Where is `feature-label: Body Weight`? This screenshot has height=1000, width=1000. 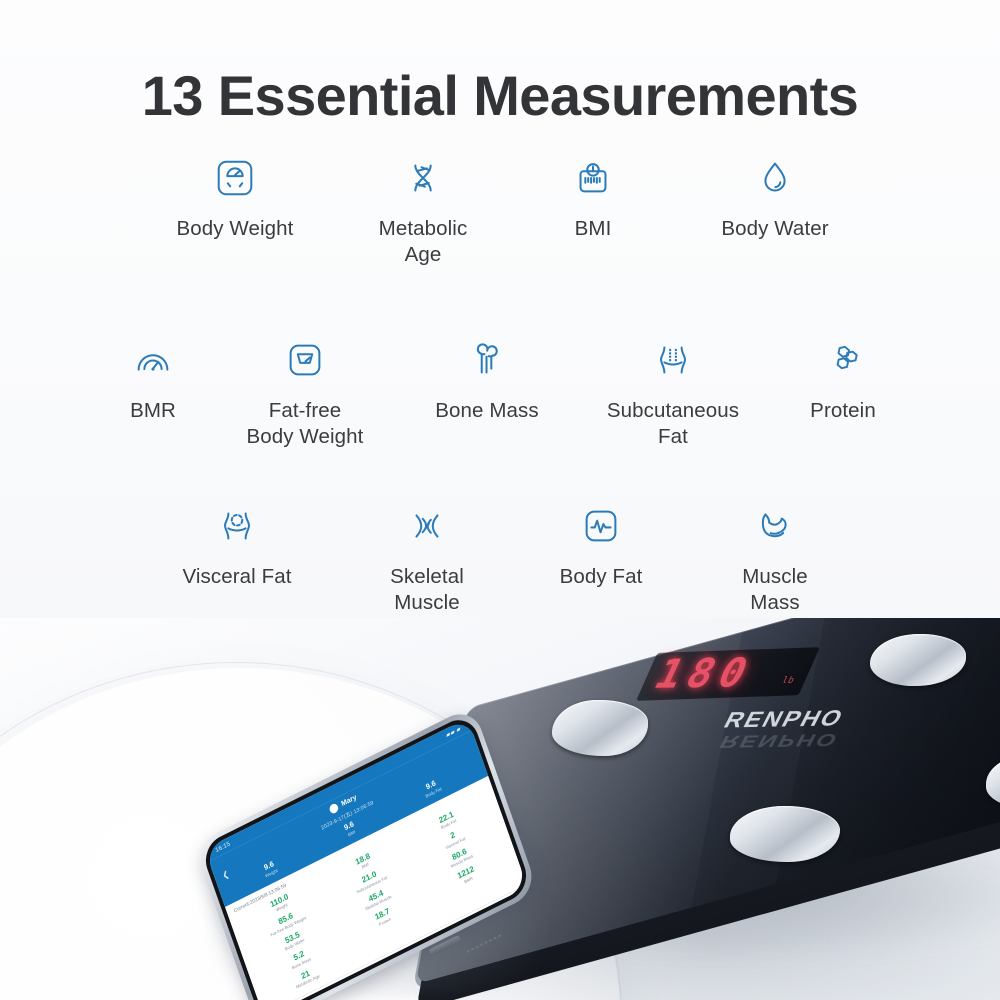
feature-label: Body Weight is located at coordinates (235, 228).